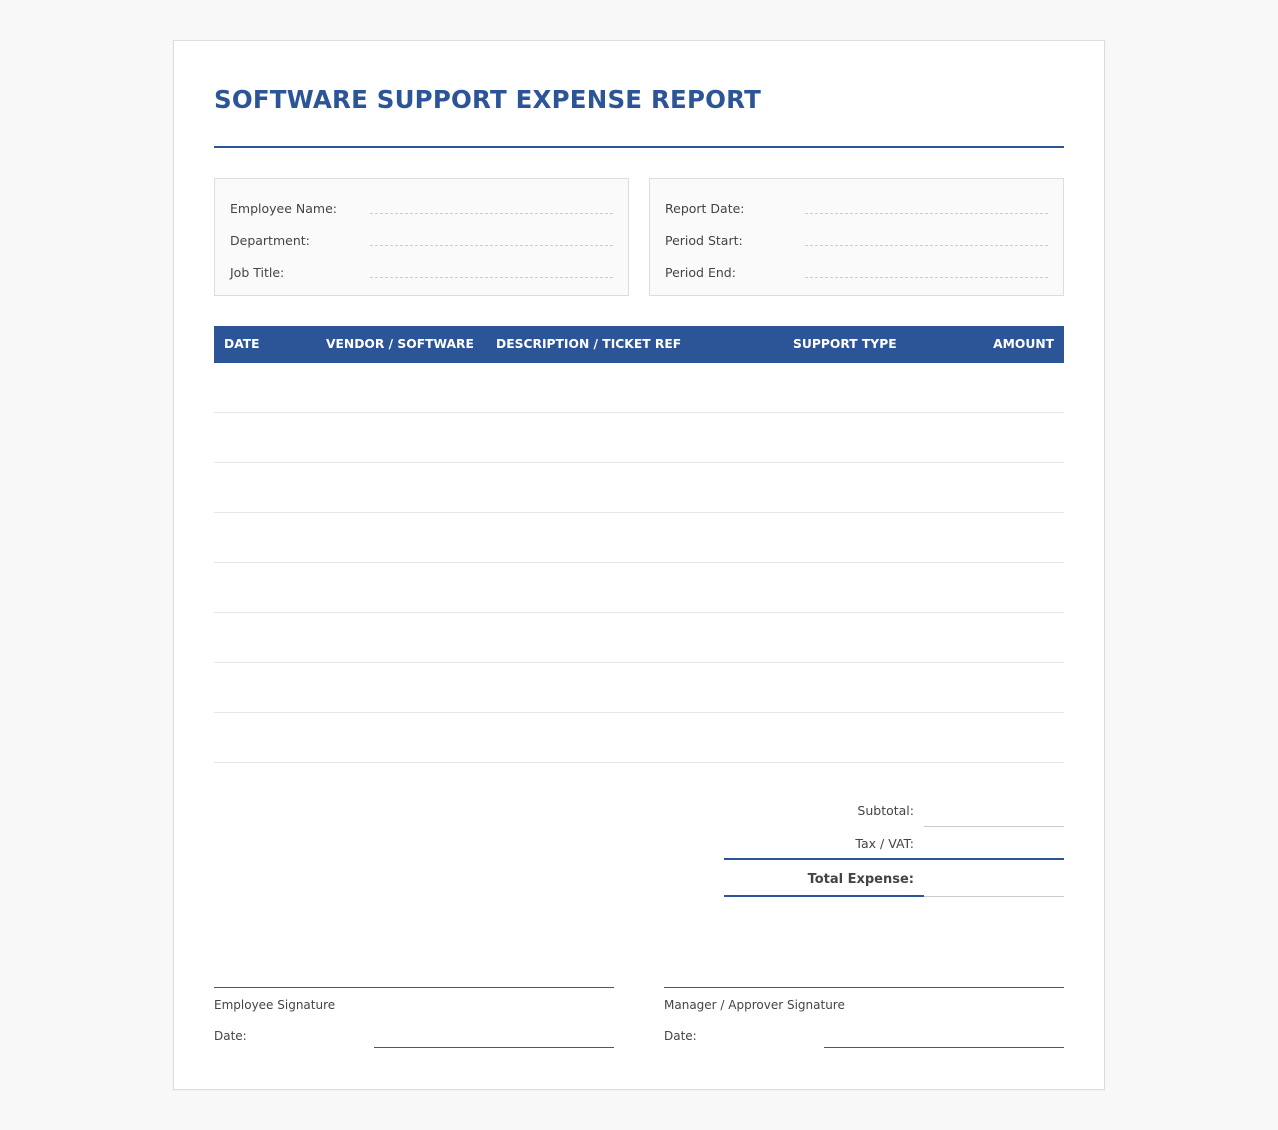 The width and height of the screenshot is (1278, 1130). What do you see at coordinates (705, 208) in the screenshot?
I see `report-date-label: Report Date:` at bounding box center [705, 208].